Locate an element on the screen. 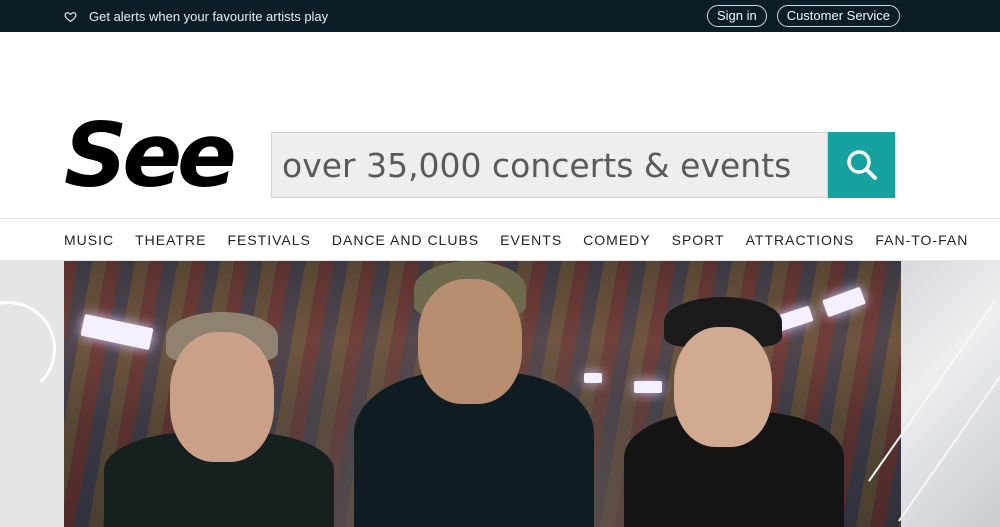 This screenshot has width=1000, height=527. nav-item-festivals: FESTIVALS is located at coordinates (268, 240).